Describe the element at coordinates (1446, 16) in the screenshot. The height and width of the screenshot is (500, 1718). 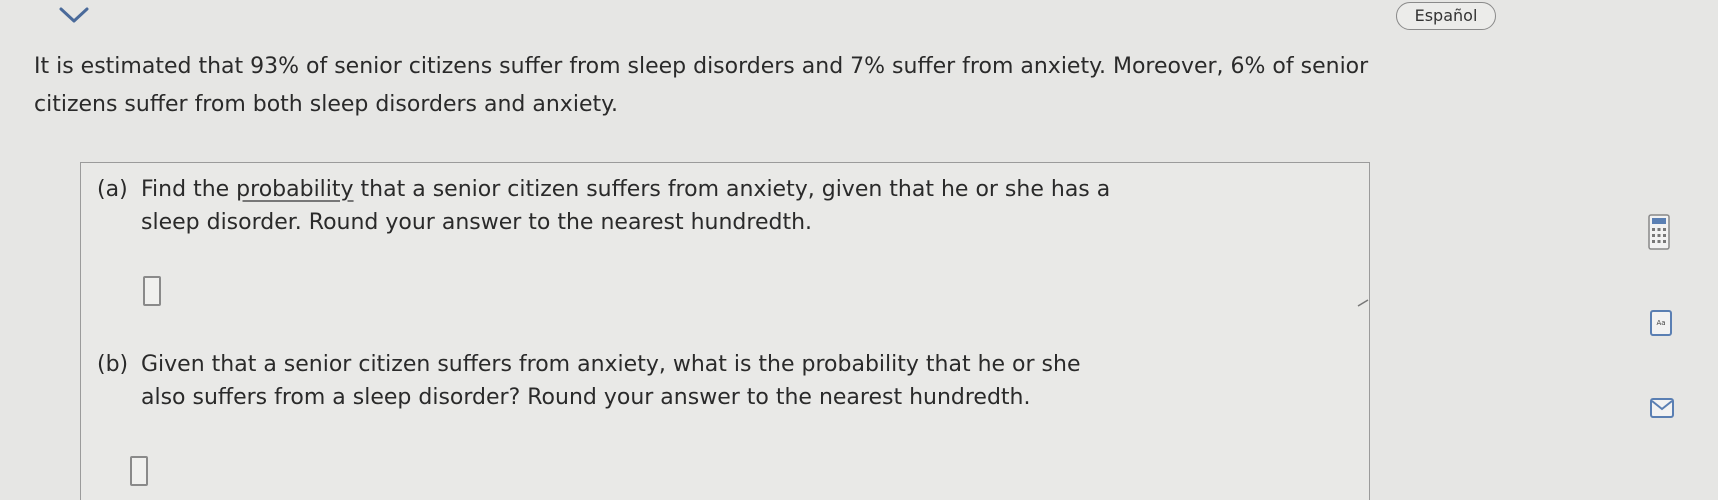
I see `language-button: Español` at that location.